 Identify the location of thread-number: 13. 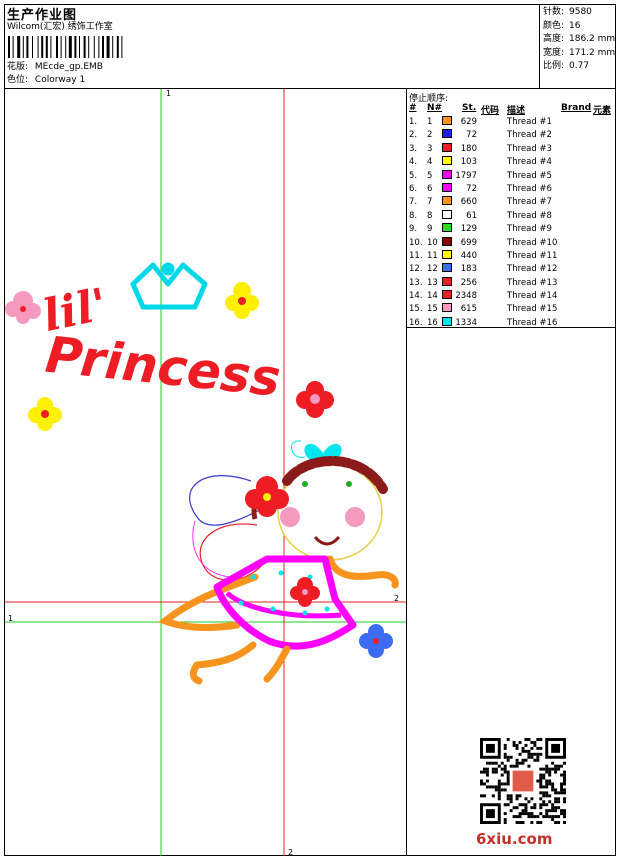
(432, 282).